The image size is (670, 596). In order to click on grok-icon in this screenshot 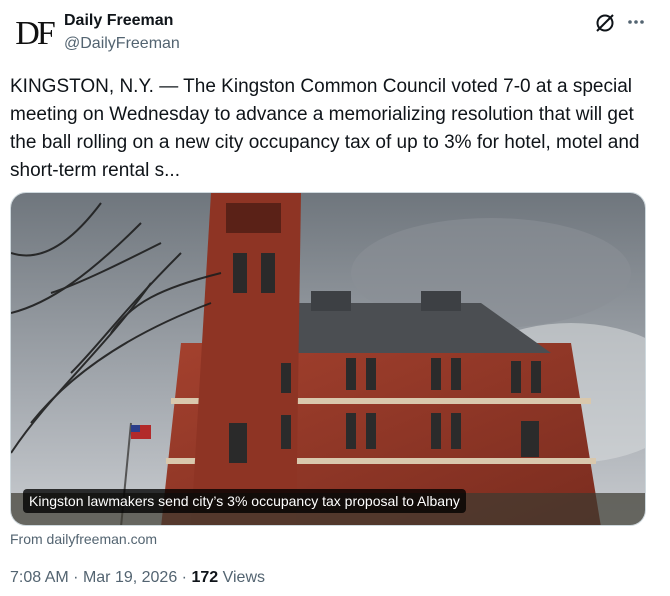, I will do `click(605, 23)`.